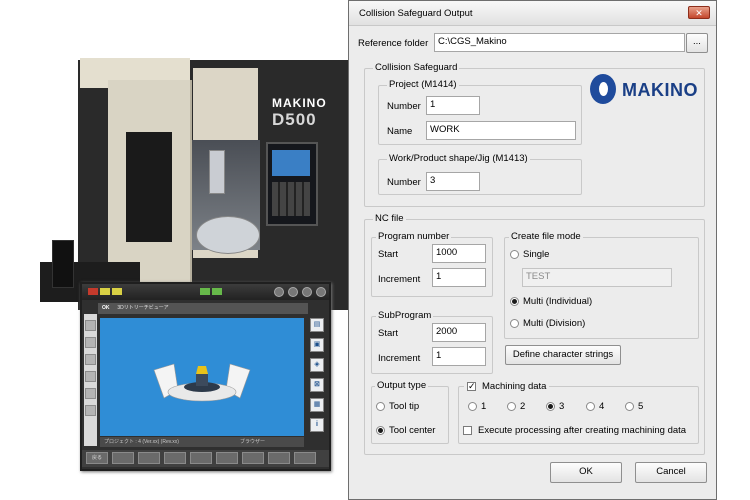  What do you see at coordinates (536, 254) in the screenshot?
I see `single-label: Single` at bounding box center [536, 254].